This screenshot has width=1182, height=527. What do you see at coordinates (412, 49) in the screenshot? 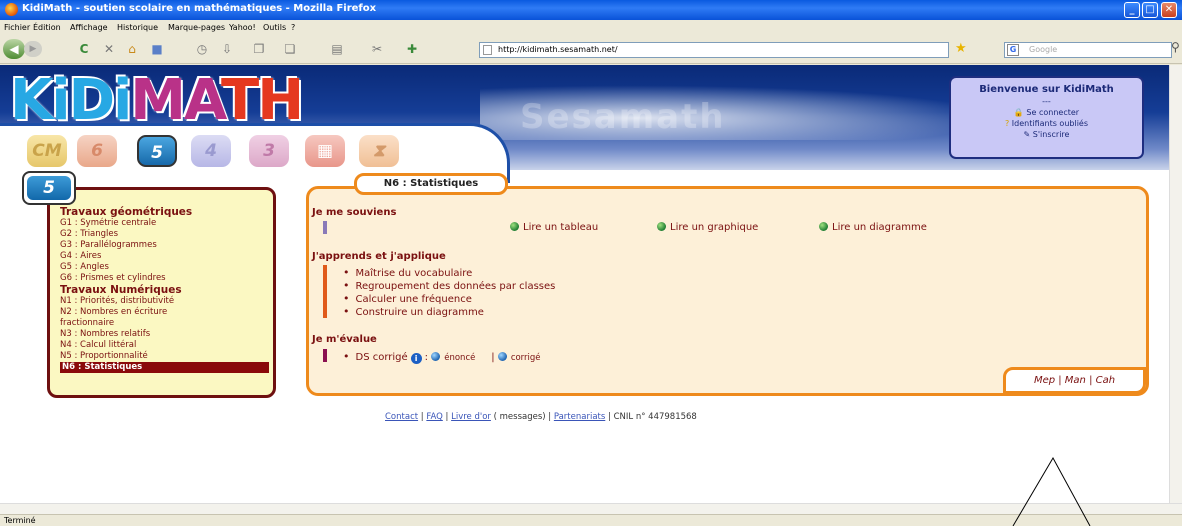
I see `new-tab-icon: ✚` at bounding box center [412, 49].